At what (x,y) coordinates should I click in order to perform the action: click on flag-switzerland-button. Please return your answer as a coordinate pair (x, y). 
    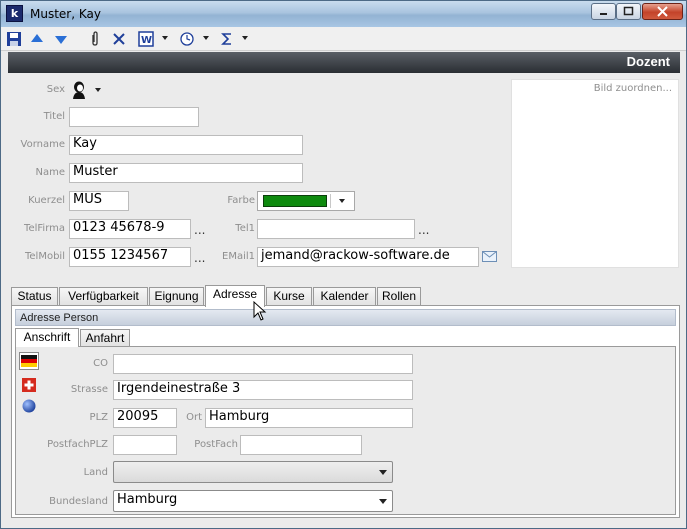
    Looking at the image, I should click on (29, 385).